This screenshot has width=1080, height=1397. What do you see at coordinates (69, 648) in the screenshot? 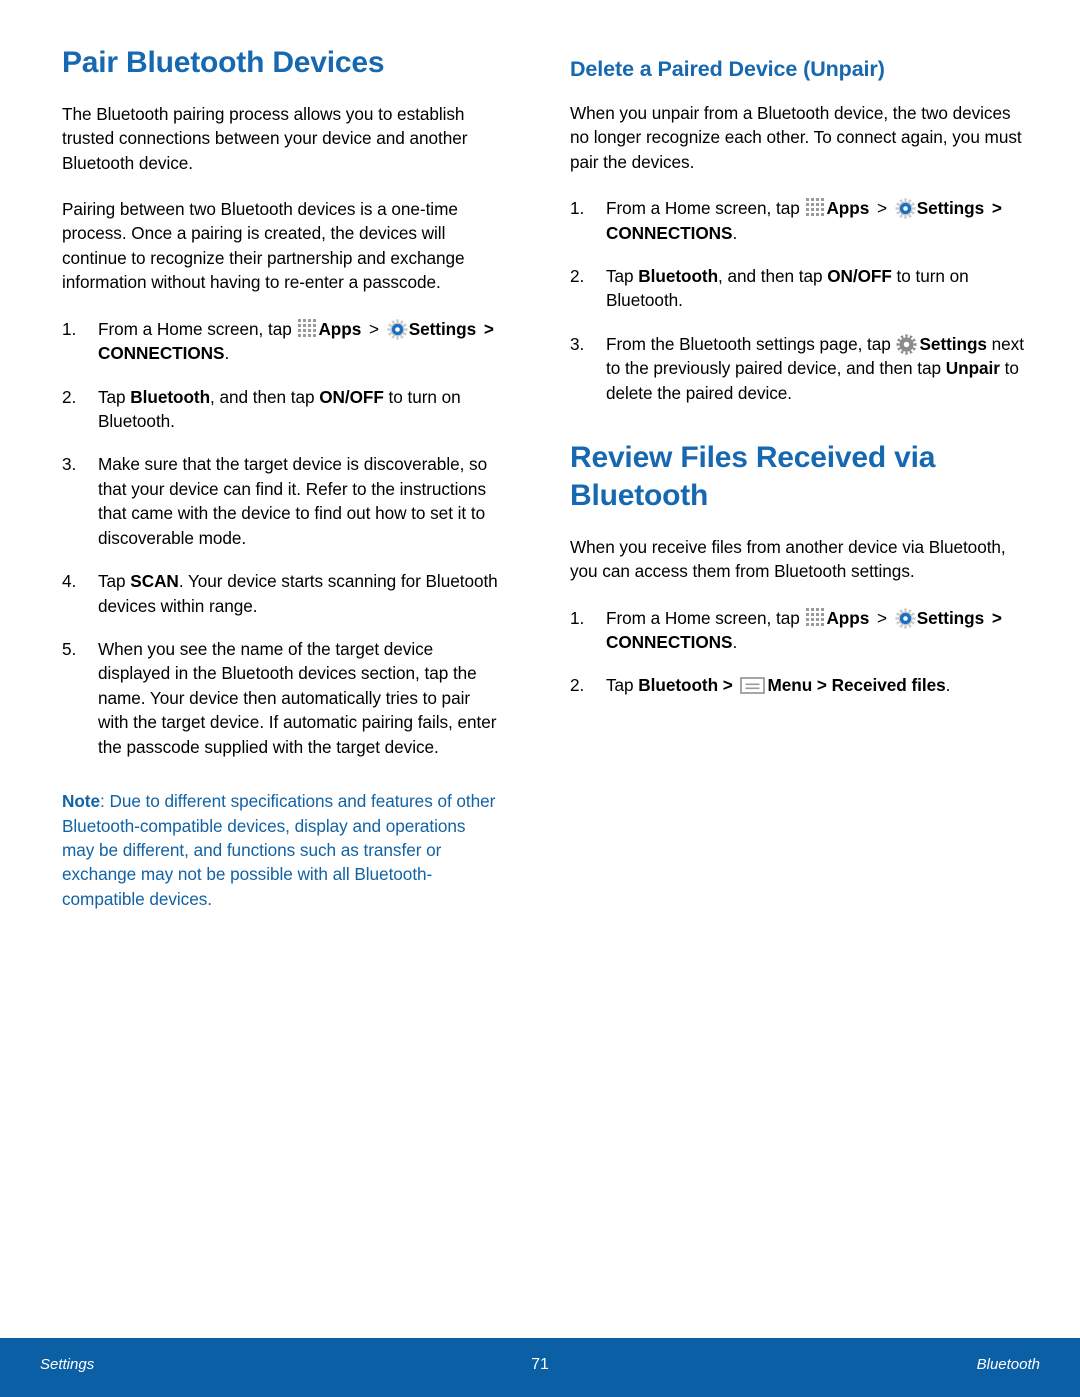
I see `step-number: 5.` at bounding box center [69, 648].